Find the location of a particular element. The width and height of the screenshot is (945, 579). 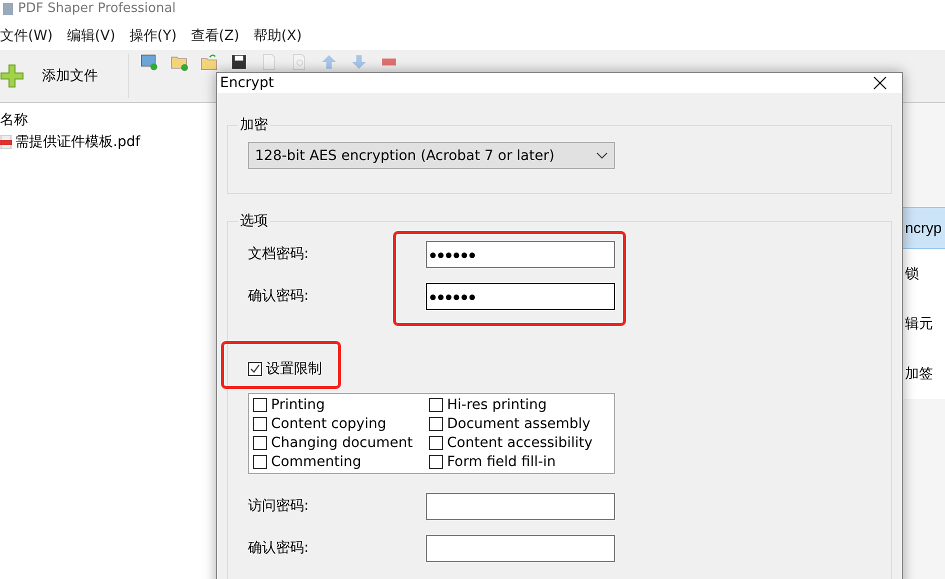

group-title: 选项 is located at coordinates (254, 221).